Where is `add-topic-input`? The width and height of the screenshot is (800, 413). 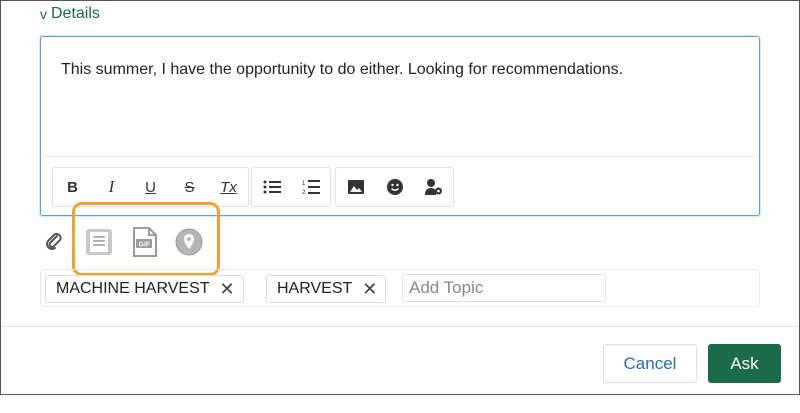 add-topic-input is located at coordinates (504, 288).